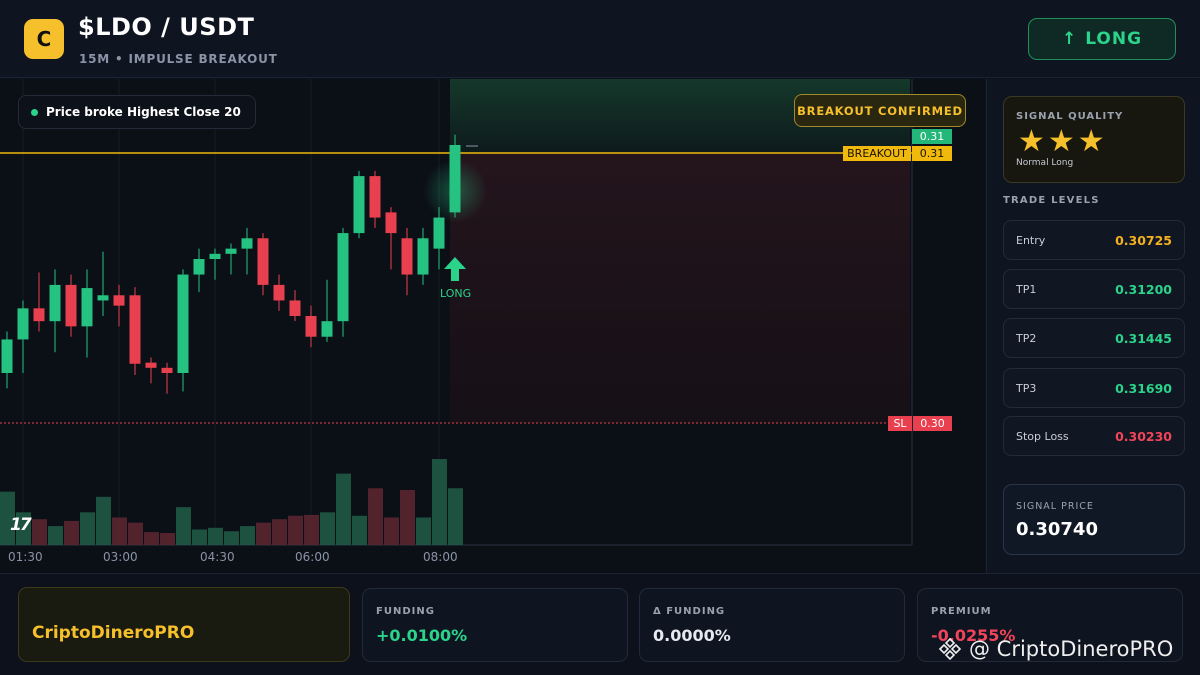 This screenshot has width=1200, height=675. Describe the element at coordinates (422, 635) in the screenshot. I see `funding-value: +0.0100%` at that location.